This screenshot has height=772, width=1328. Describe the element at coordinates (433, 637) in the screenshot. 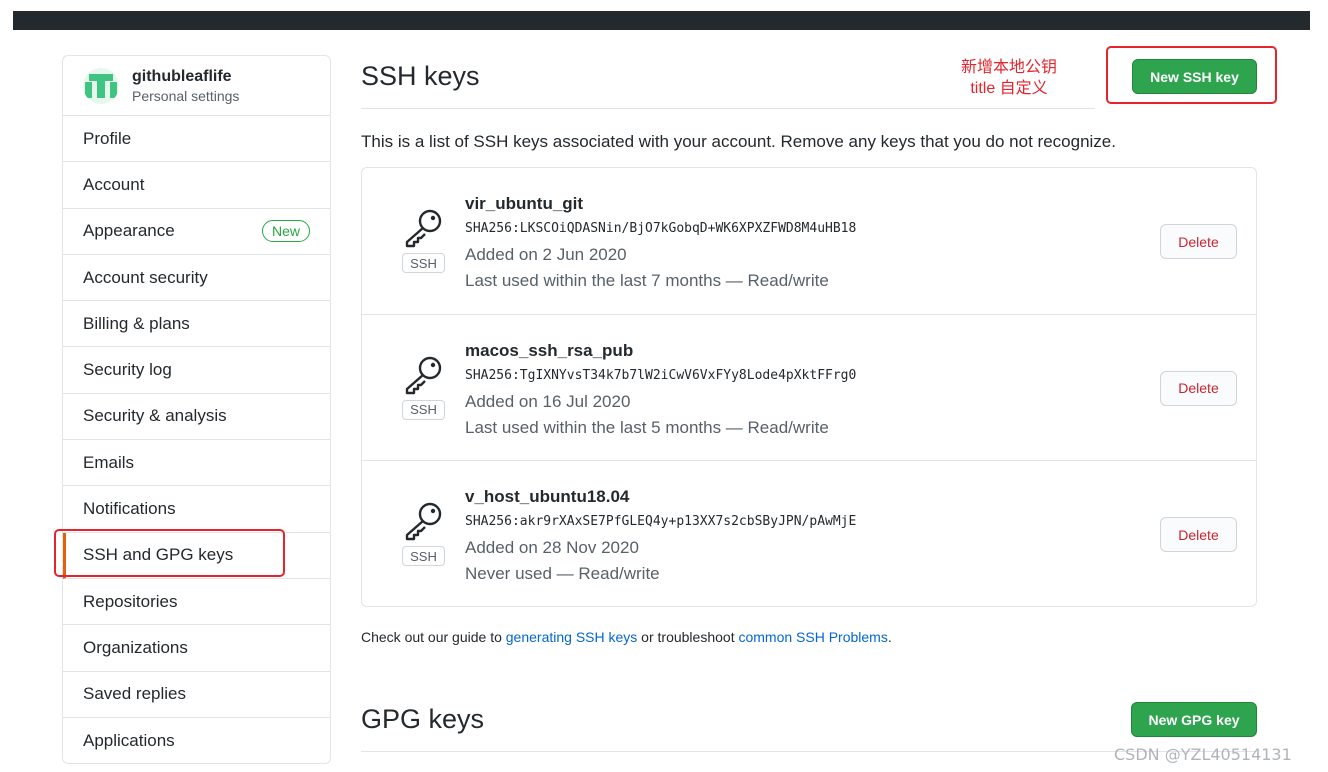

I see `guide-prefix: Check out our guide to` at that location.